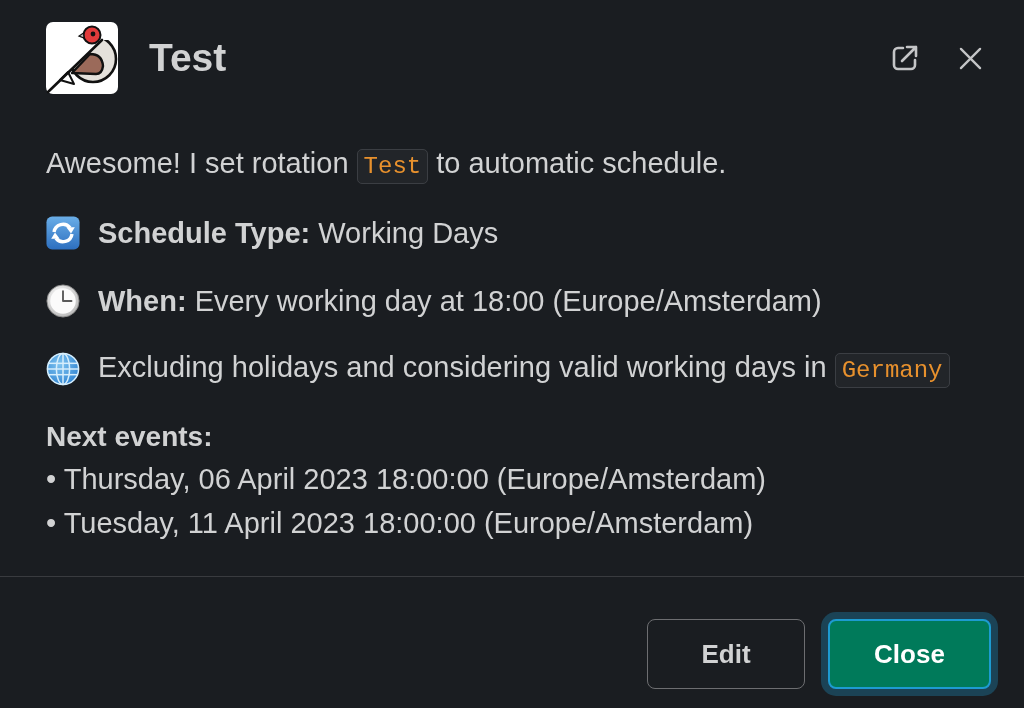  Describe the element at coordinates (188, 58) in the screenshot. I see `title: Test` at that location.